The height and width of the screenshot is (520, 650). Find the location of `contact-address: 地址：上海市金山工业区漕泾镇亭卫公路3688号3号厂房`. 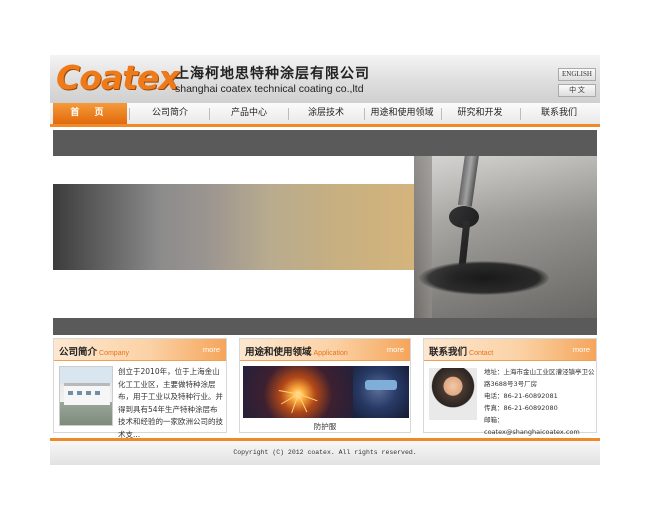

contact-address: 地址：上海市金山工业区漕泾镇亭卫公路3688号3号厂房 is located at coordinates (539, 378).